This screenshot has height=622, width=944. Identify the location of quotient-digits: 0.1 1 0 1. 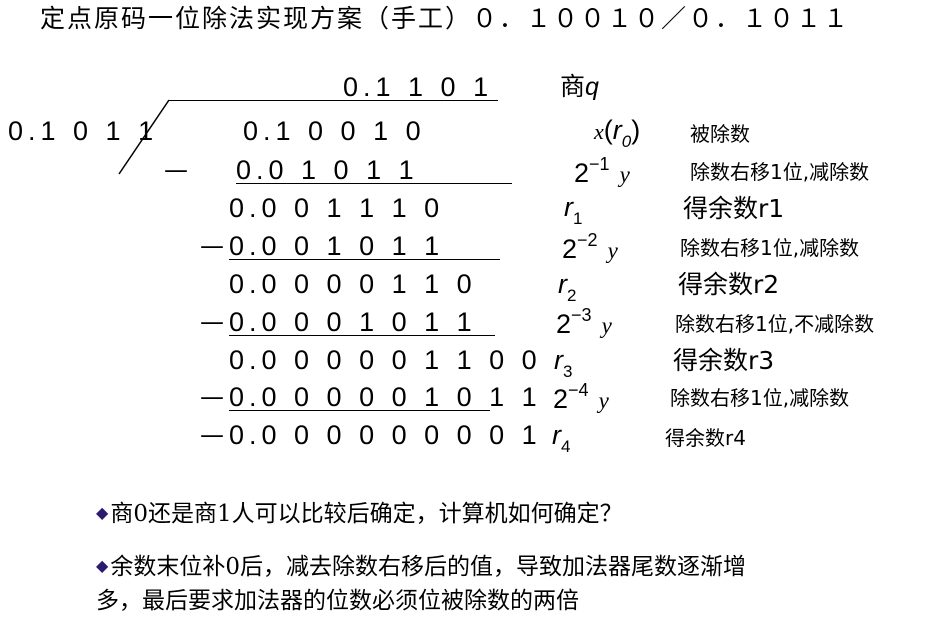
(418, 87).